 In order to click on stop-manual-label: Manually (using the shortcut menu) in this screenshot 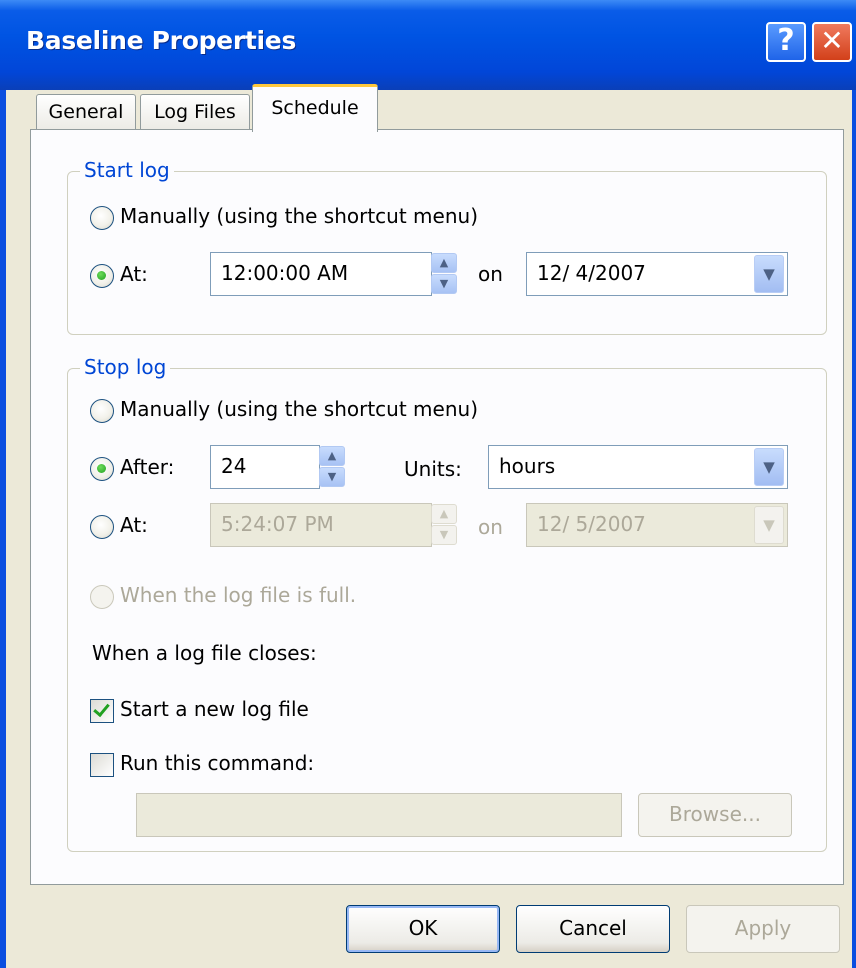, I will do `click(299, 409)`.